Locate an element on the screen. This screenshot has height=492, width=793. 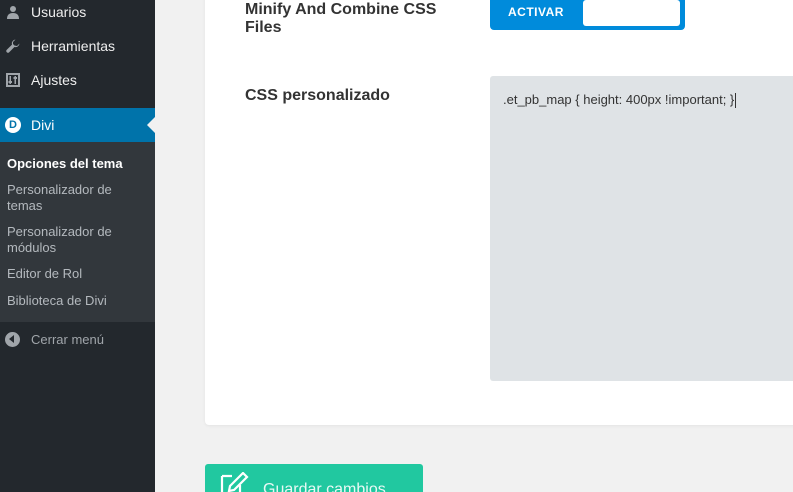
collapse-menu-button: Cerrar menú is located at coordinates (77, 339).